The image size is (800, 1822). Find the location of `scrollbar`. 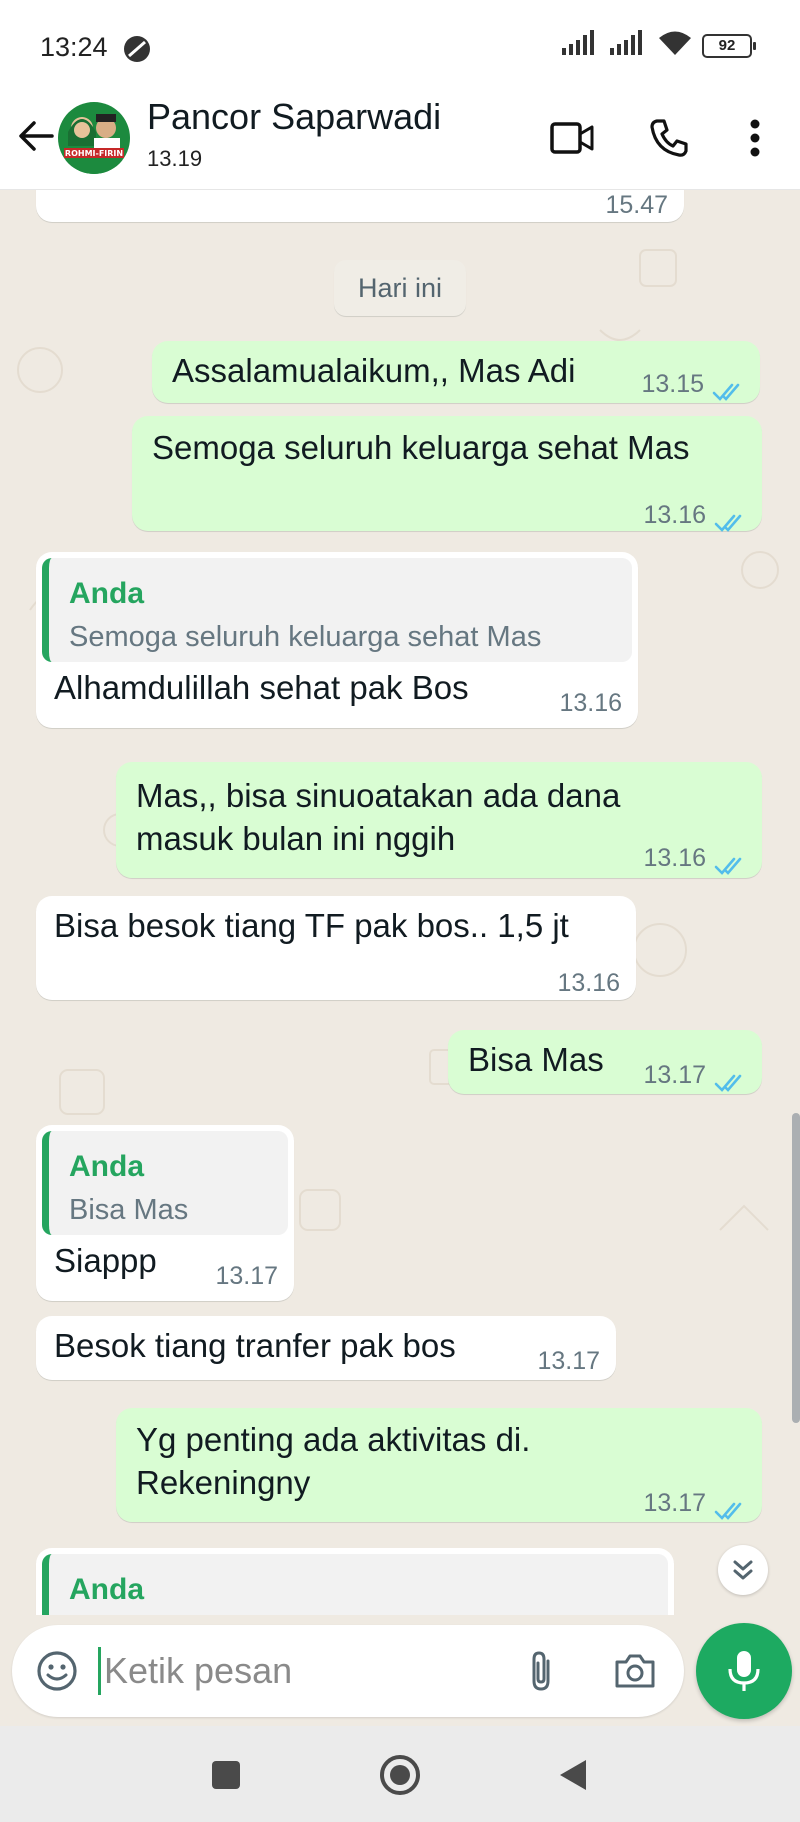

scrollbar is located at coordinates (796, 1268).